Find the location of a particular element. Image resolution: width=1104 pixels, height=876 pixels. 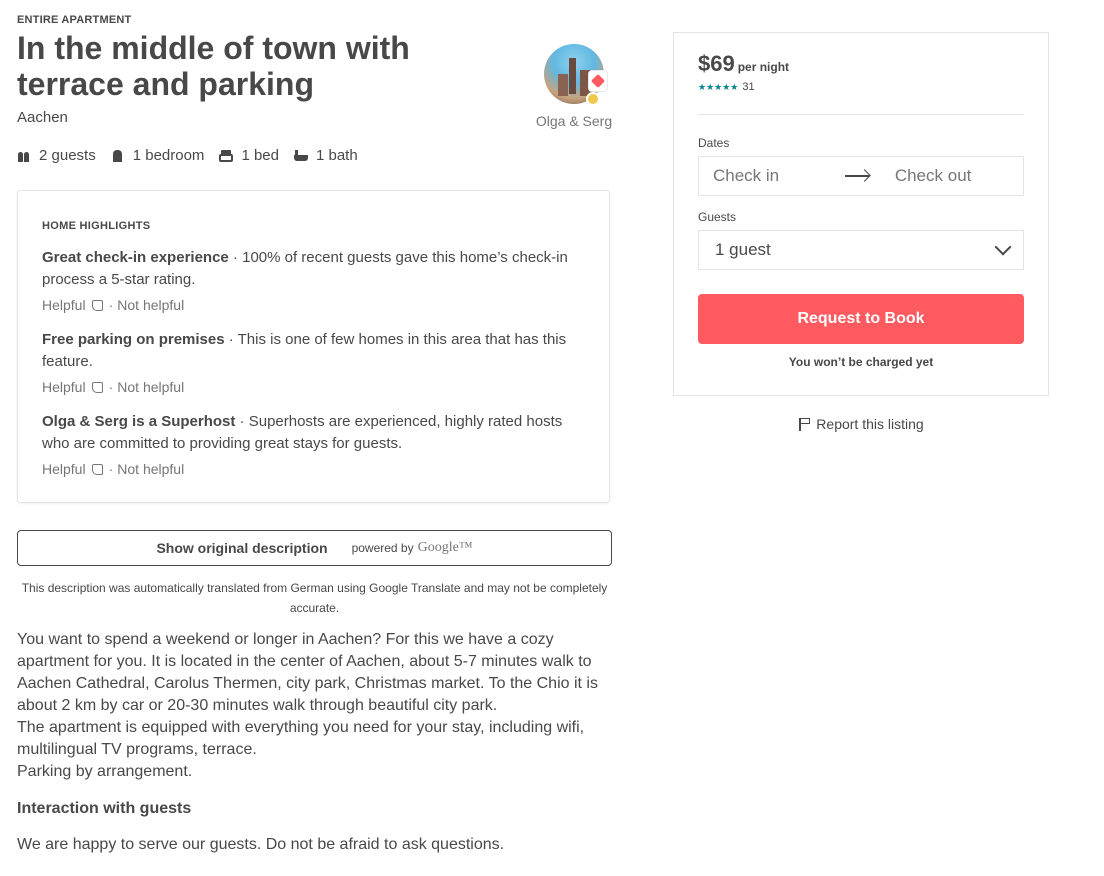

rating-summary: ★★★★★ 31 is located at coordinates (726, 87).